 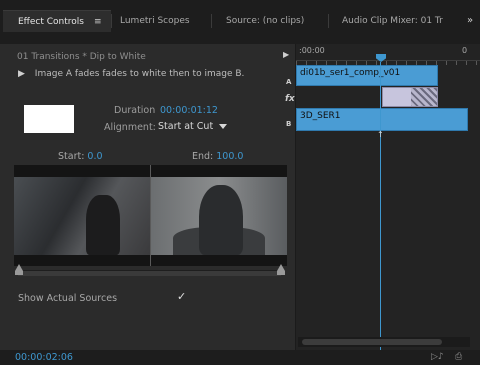 What do you see at coordinates (21, 74) in the screenshot?
I see `disclosure-triangle-icon: ▶` at bounding box center [21, 74].